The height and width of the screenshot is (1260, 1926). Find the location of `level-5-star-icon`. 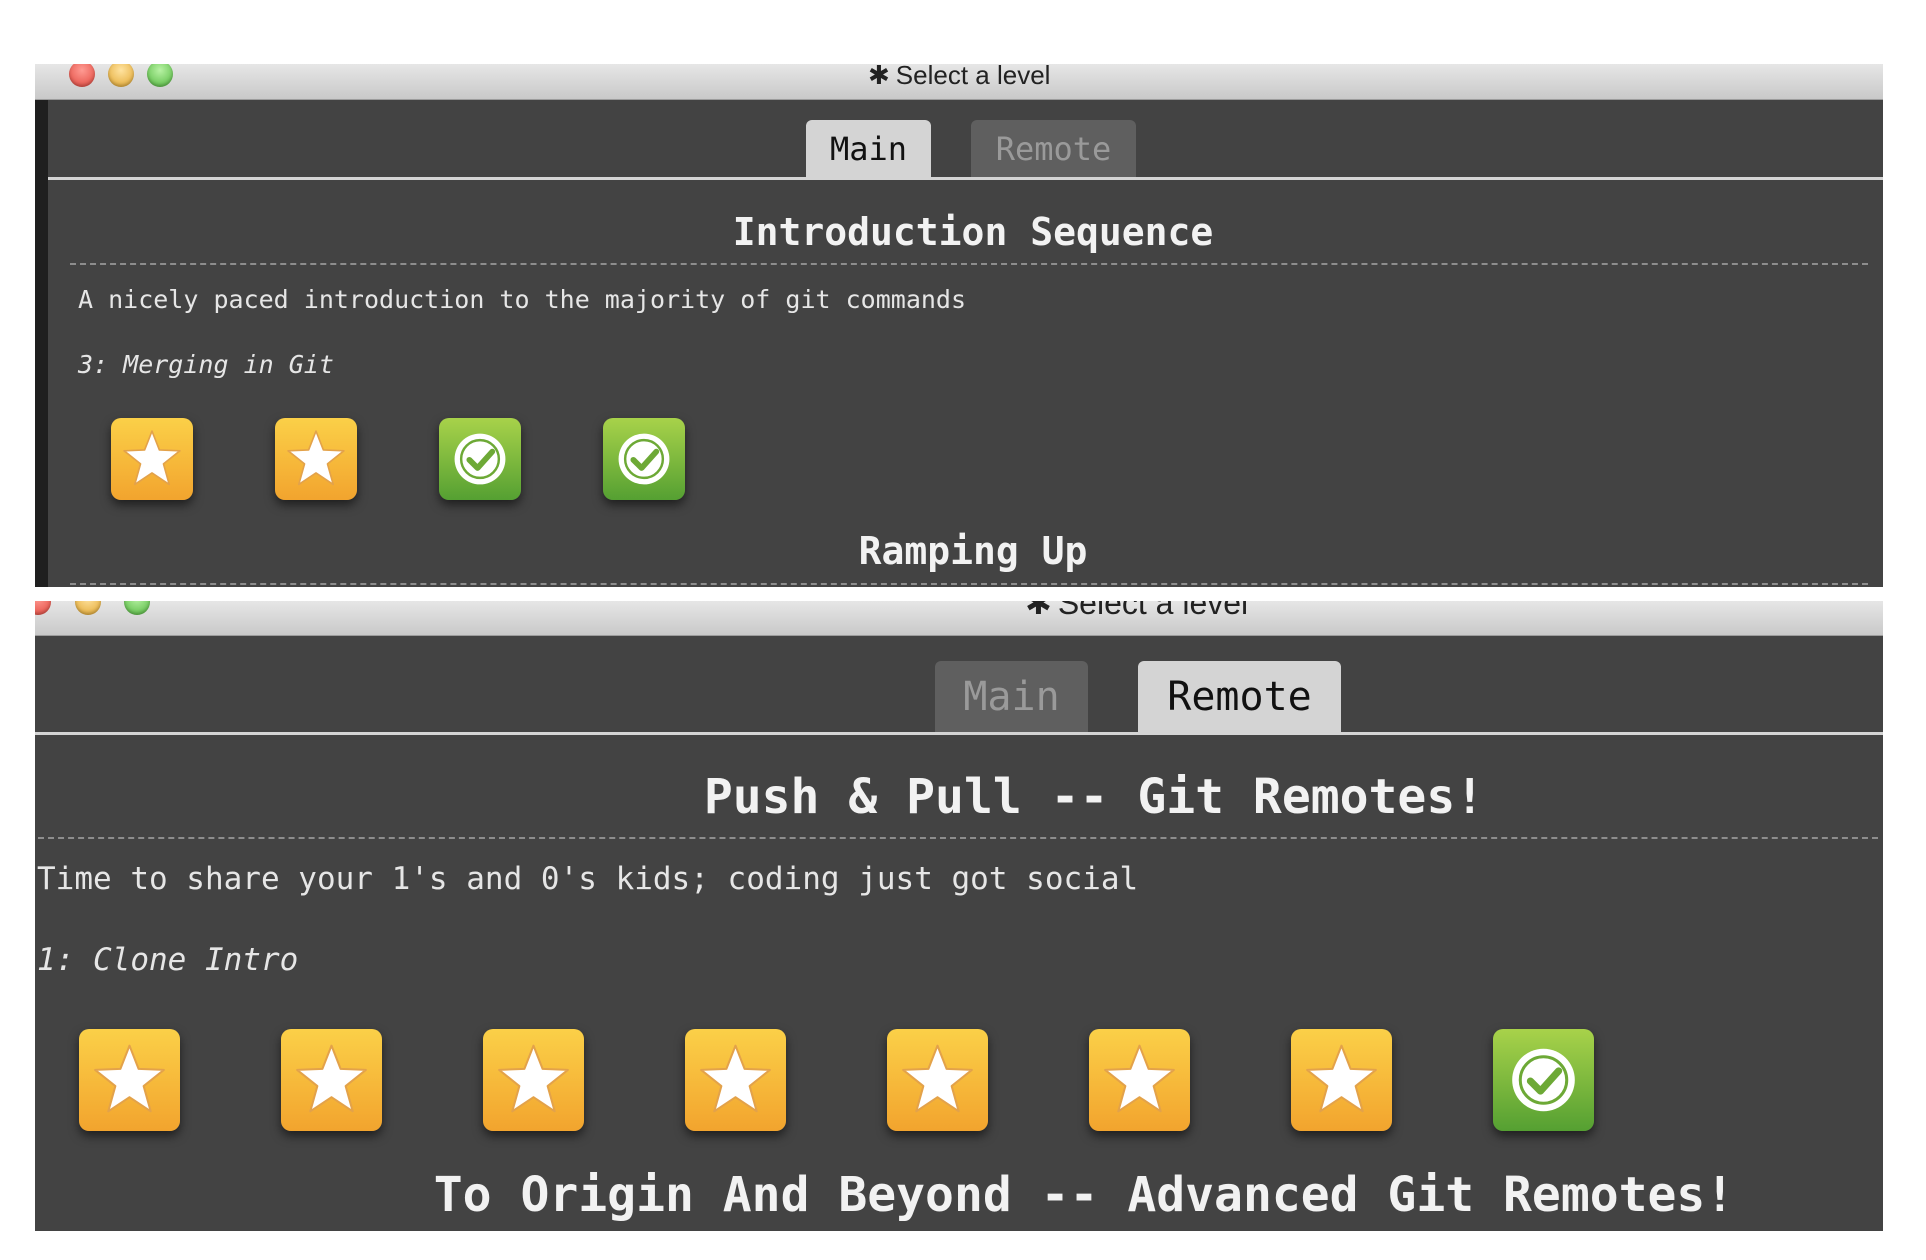

level-5-star-icon is located at coordinates (937, 1080).